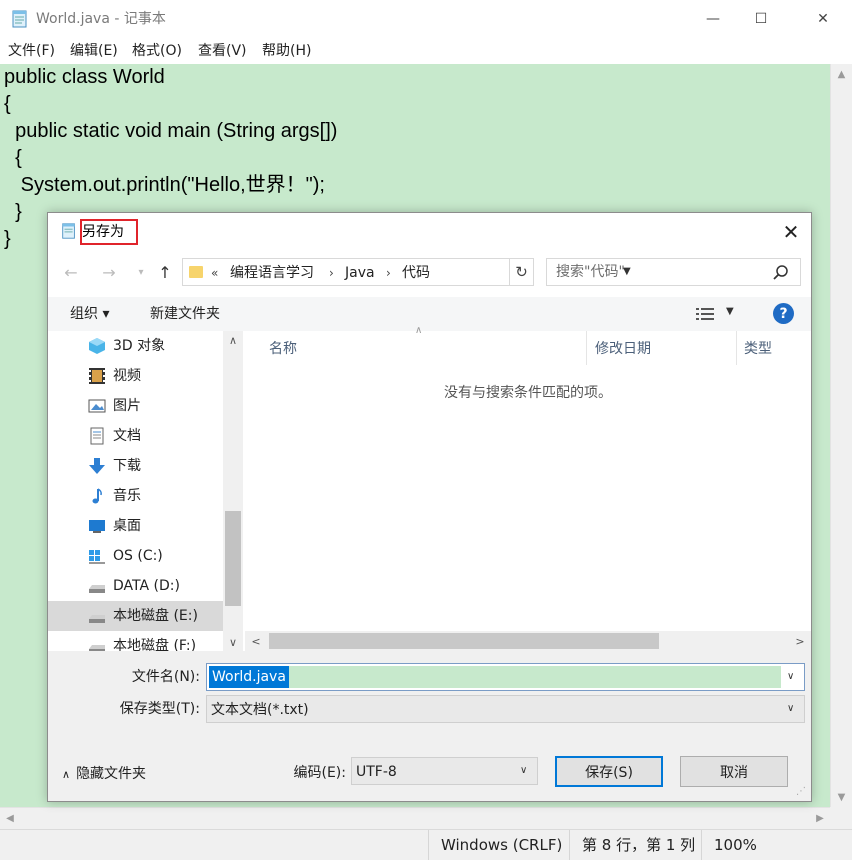  I want to click on refresh-button: ↻, so click(522, 272).